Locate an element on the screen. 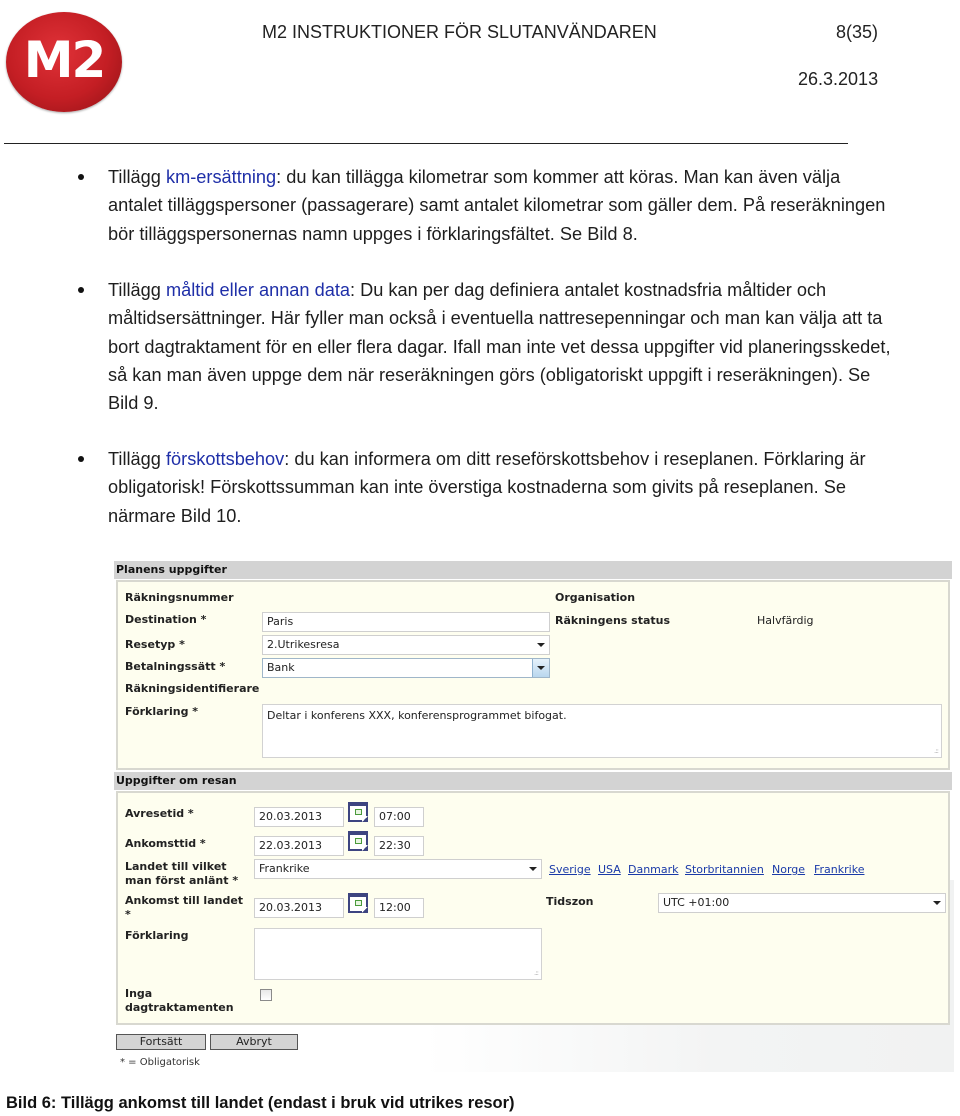  trip-explanation-textarea: .:: is located at coordinates (398, 954).